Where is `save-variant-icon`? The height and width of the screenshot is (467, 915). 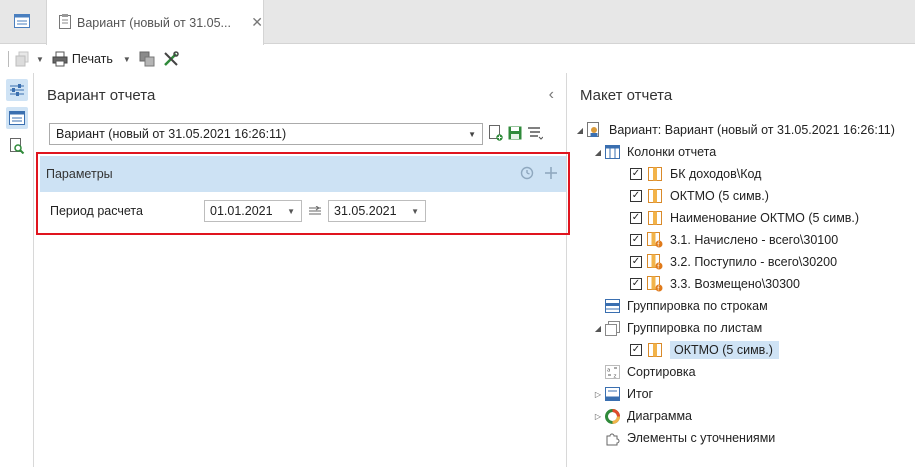 save-variant-icon is located at coordinates (515, 134).